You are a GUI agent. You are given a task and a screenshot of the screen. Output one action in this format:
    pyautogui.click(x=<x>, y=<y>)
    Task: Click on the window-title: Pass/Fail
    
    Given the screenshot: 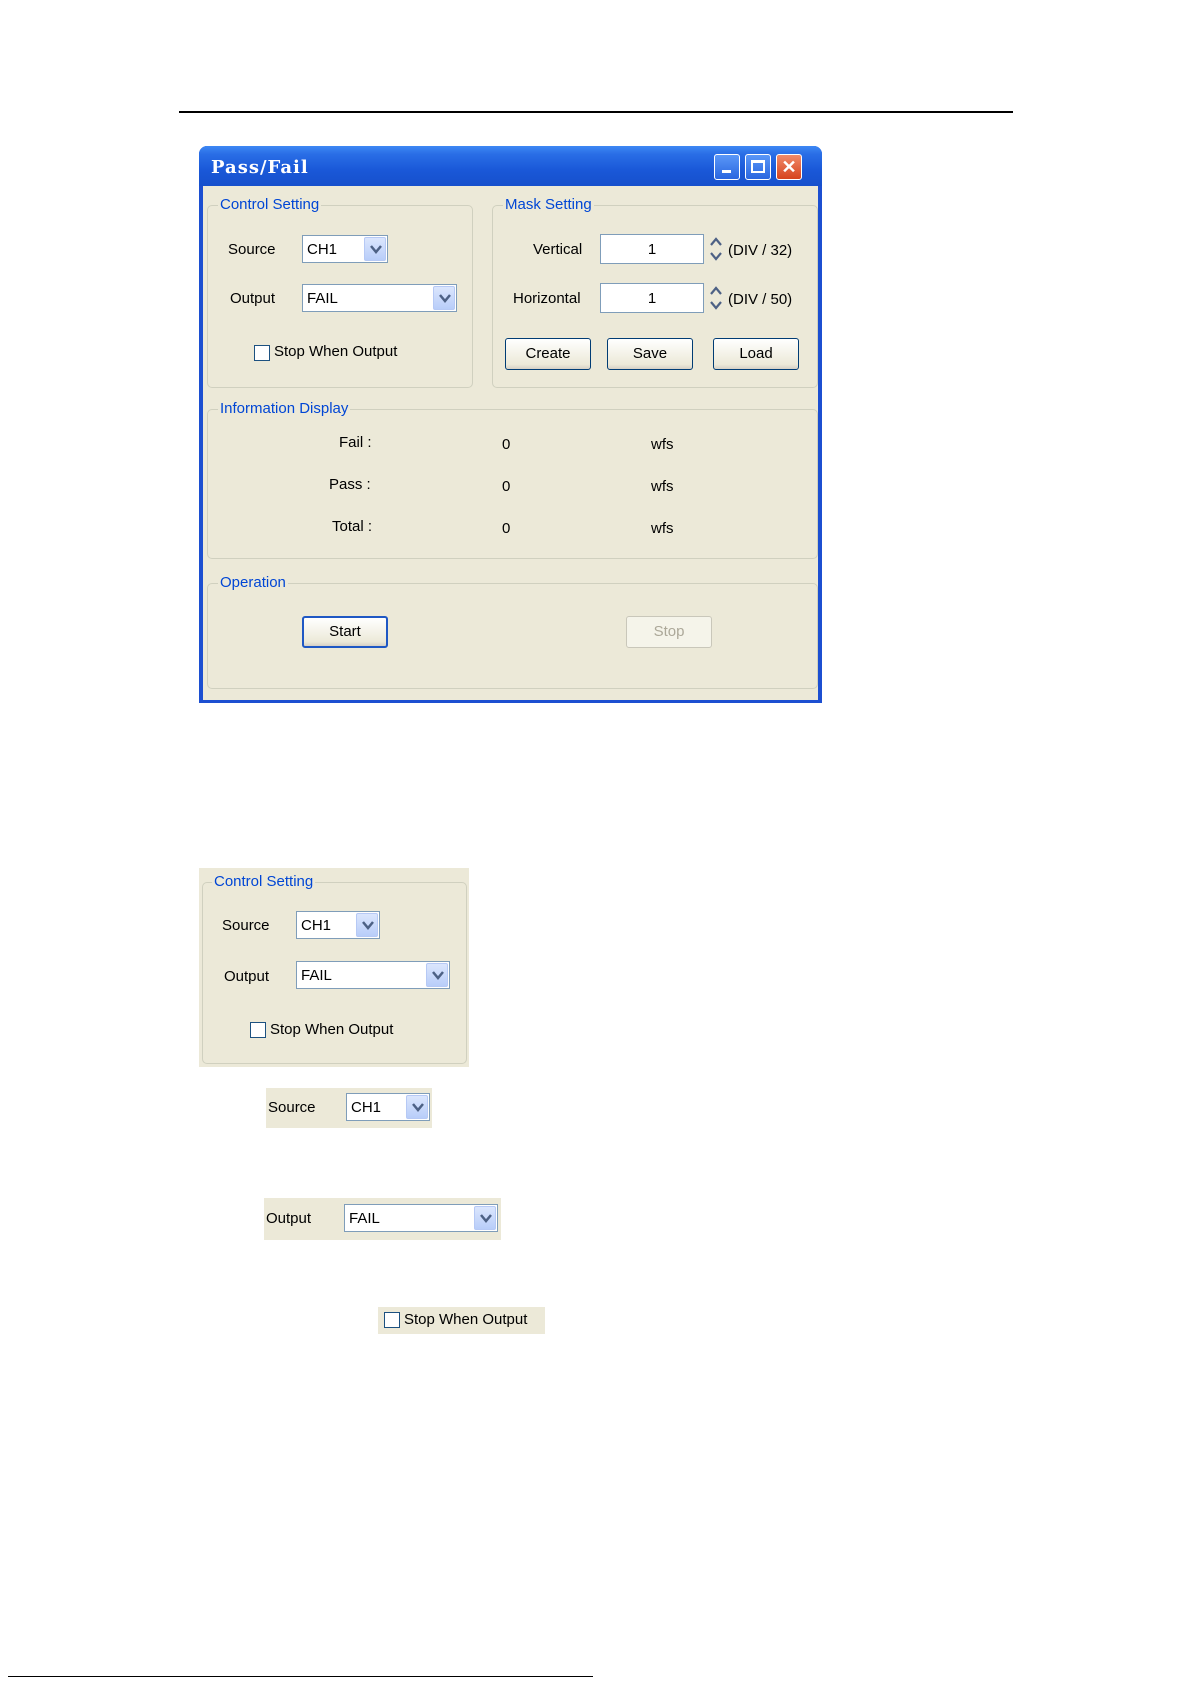 What is the action you would take?
    pyautogui.click(x=260, y=167)
    